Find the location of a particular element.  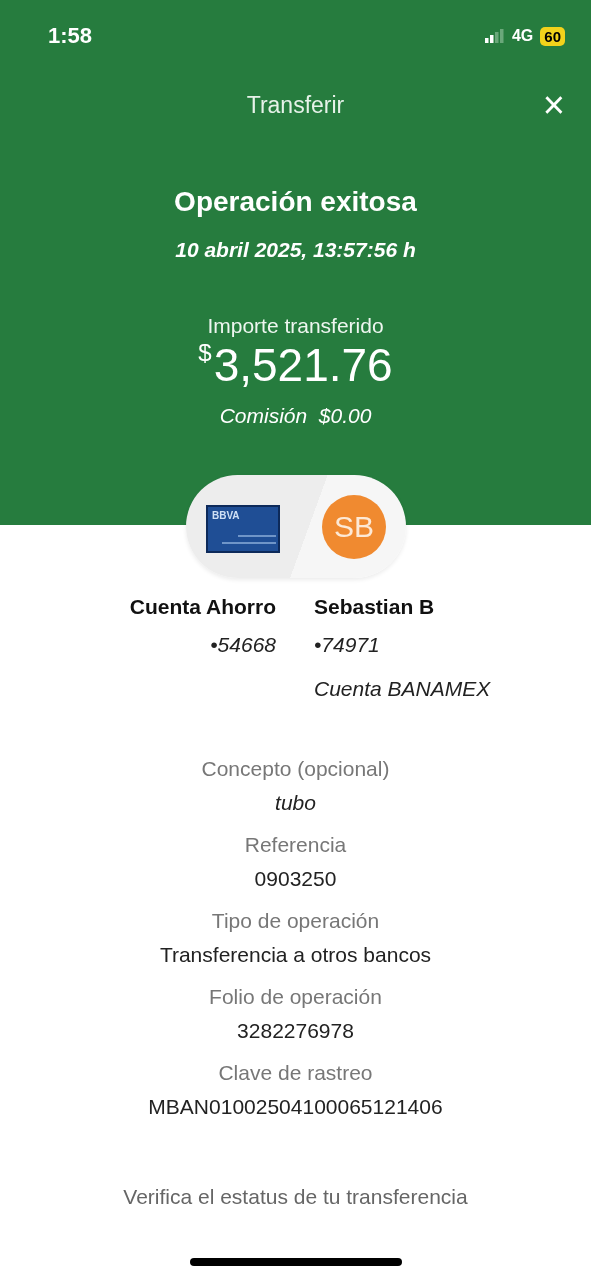

origin-account-name: Cuenta Ahorro is located at coordinates (202, 607).